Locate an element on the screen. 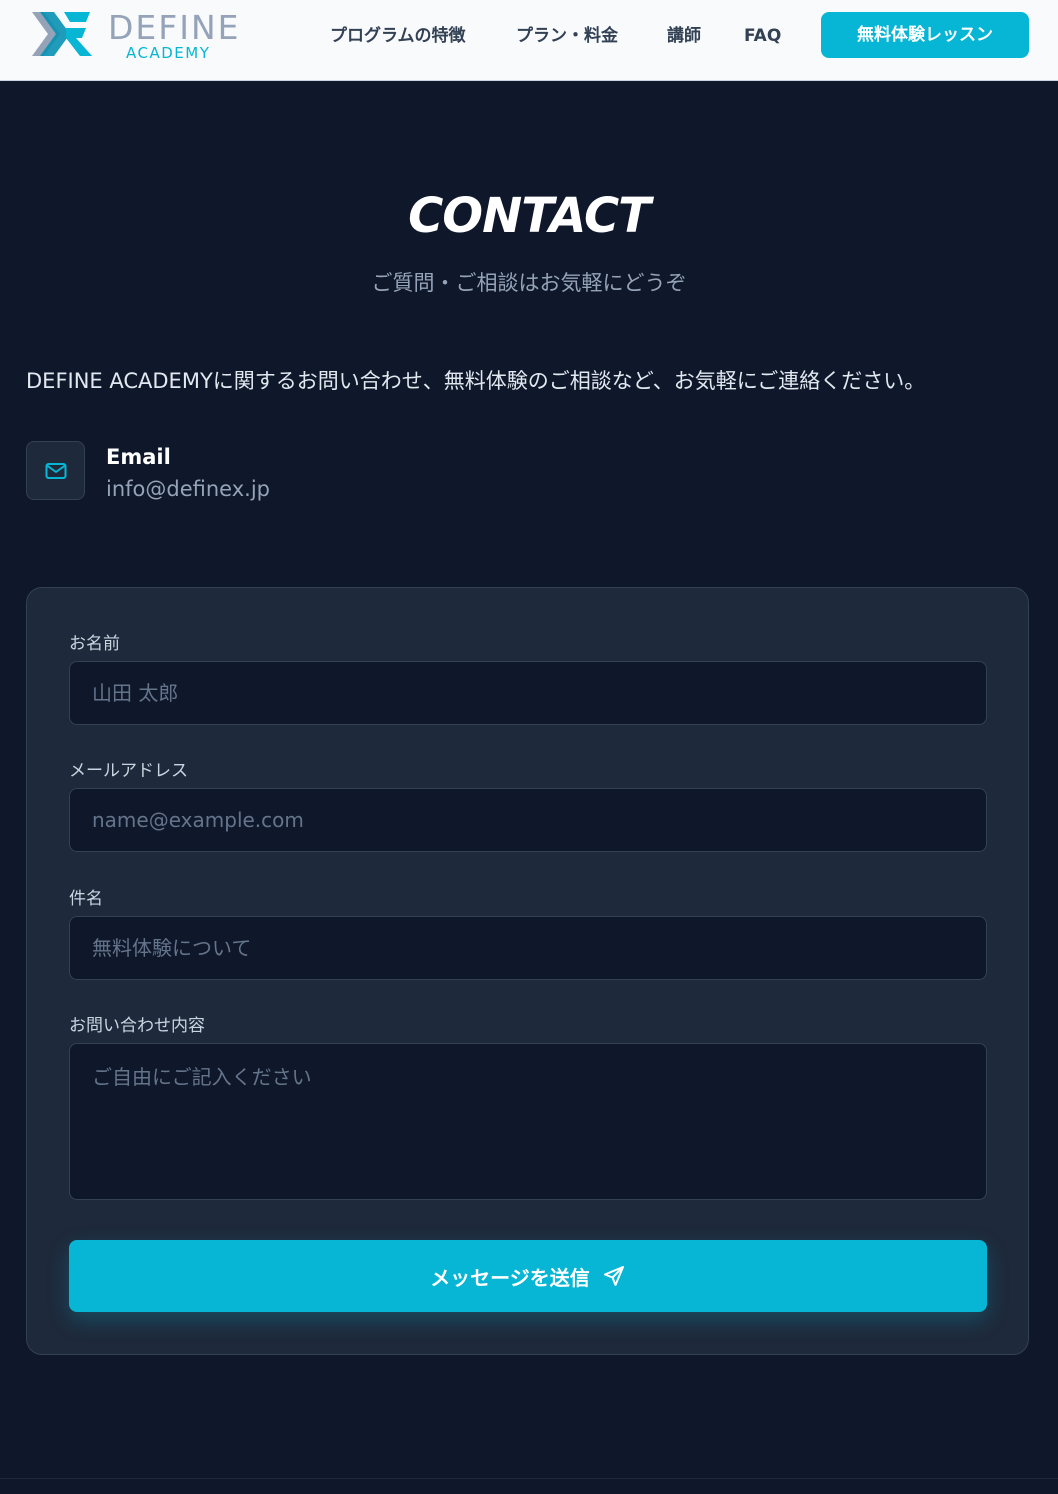 This screenshot has height=1494, width=1058. footer-divider is located at coordinates (529, 1478).